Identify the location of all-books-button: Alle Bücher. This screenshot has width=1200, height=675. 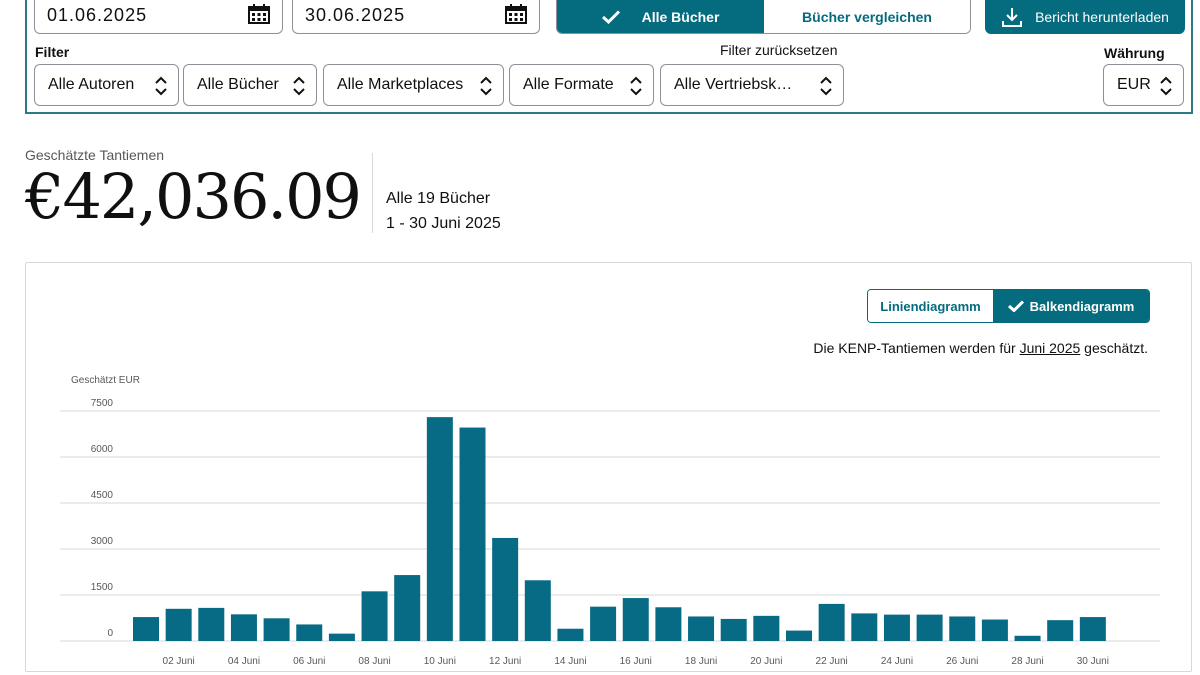
(660, 16).